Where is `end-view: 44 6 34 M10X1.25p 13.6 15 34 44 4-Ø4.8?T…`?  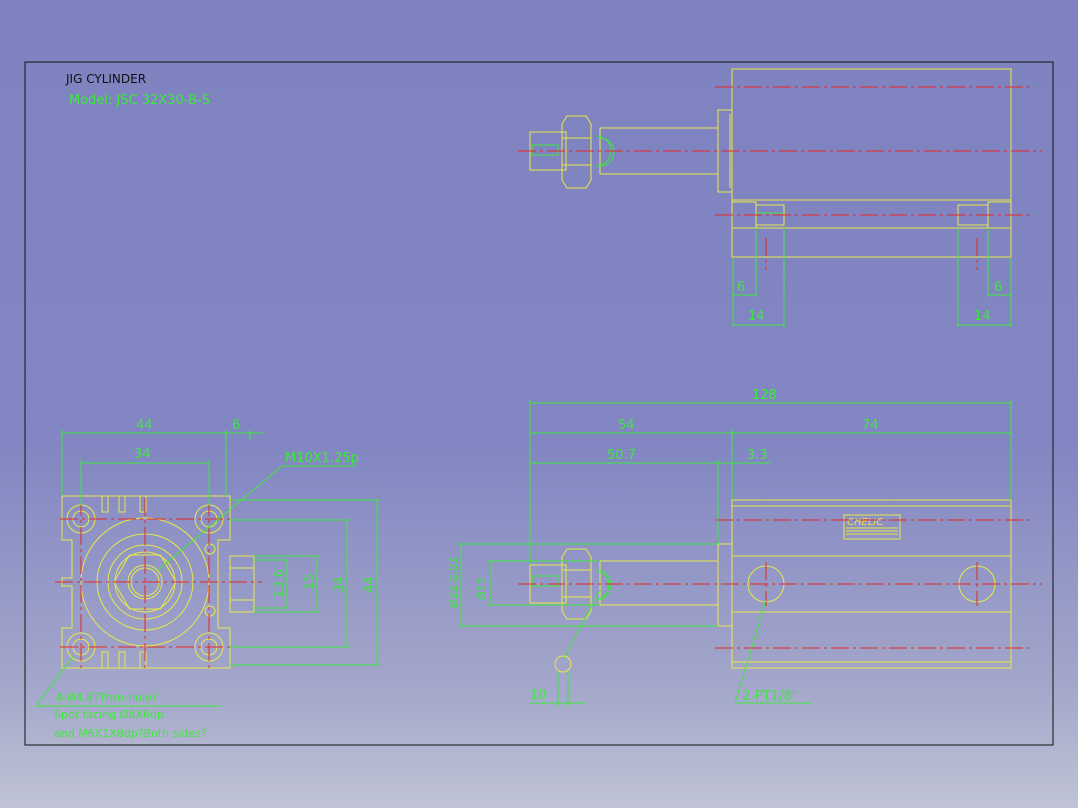
end-view: 44 6 34 M10X1.25p 13.6 15 34 44 4-Ø4.8?T… is located at coordinates (207, 579).